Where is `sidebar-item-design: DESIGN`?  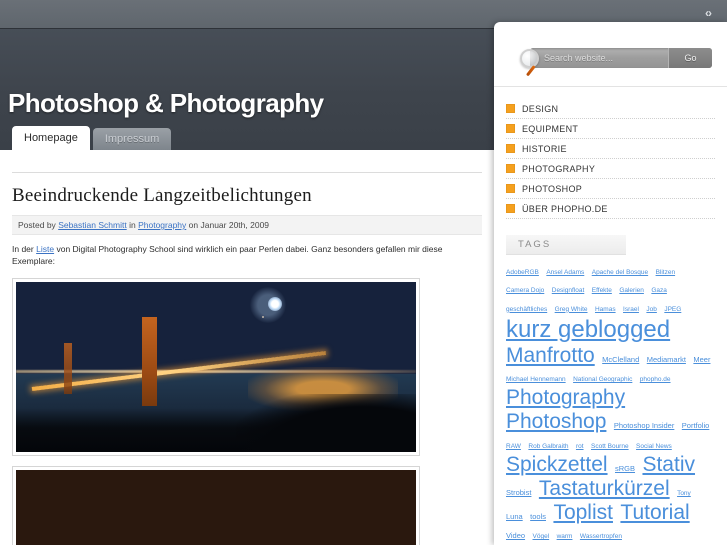
sidebar-item-design: DESIGN is located at coordinates (610, 109).